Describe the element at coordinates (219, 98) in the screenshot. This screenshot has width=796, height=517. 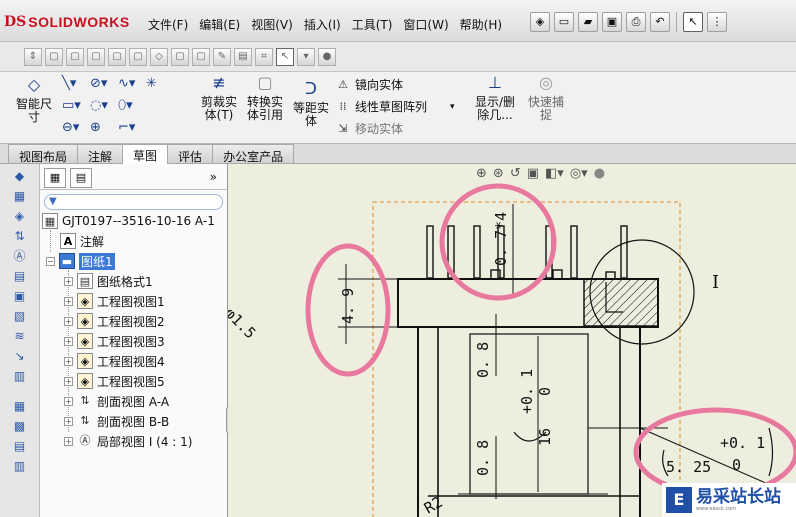
I see `trim-entities-button: ≢ 剪裁实 体(T)` at that location.